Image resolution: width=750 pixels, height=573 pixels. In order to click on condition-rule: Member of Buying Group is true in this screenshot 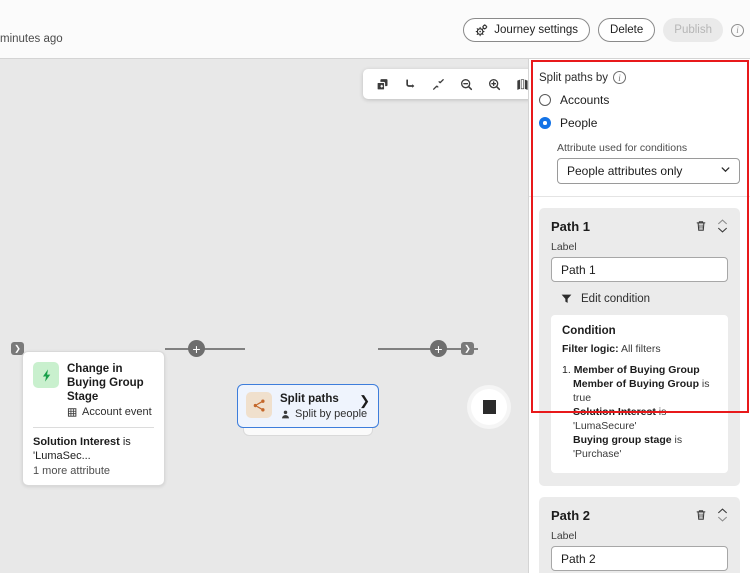, I will do `click(639, 391)`.